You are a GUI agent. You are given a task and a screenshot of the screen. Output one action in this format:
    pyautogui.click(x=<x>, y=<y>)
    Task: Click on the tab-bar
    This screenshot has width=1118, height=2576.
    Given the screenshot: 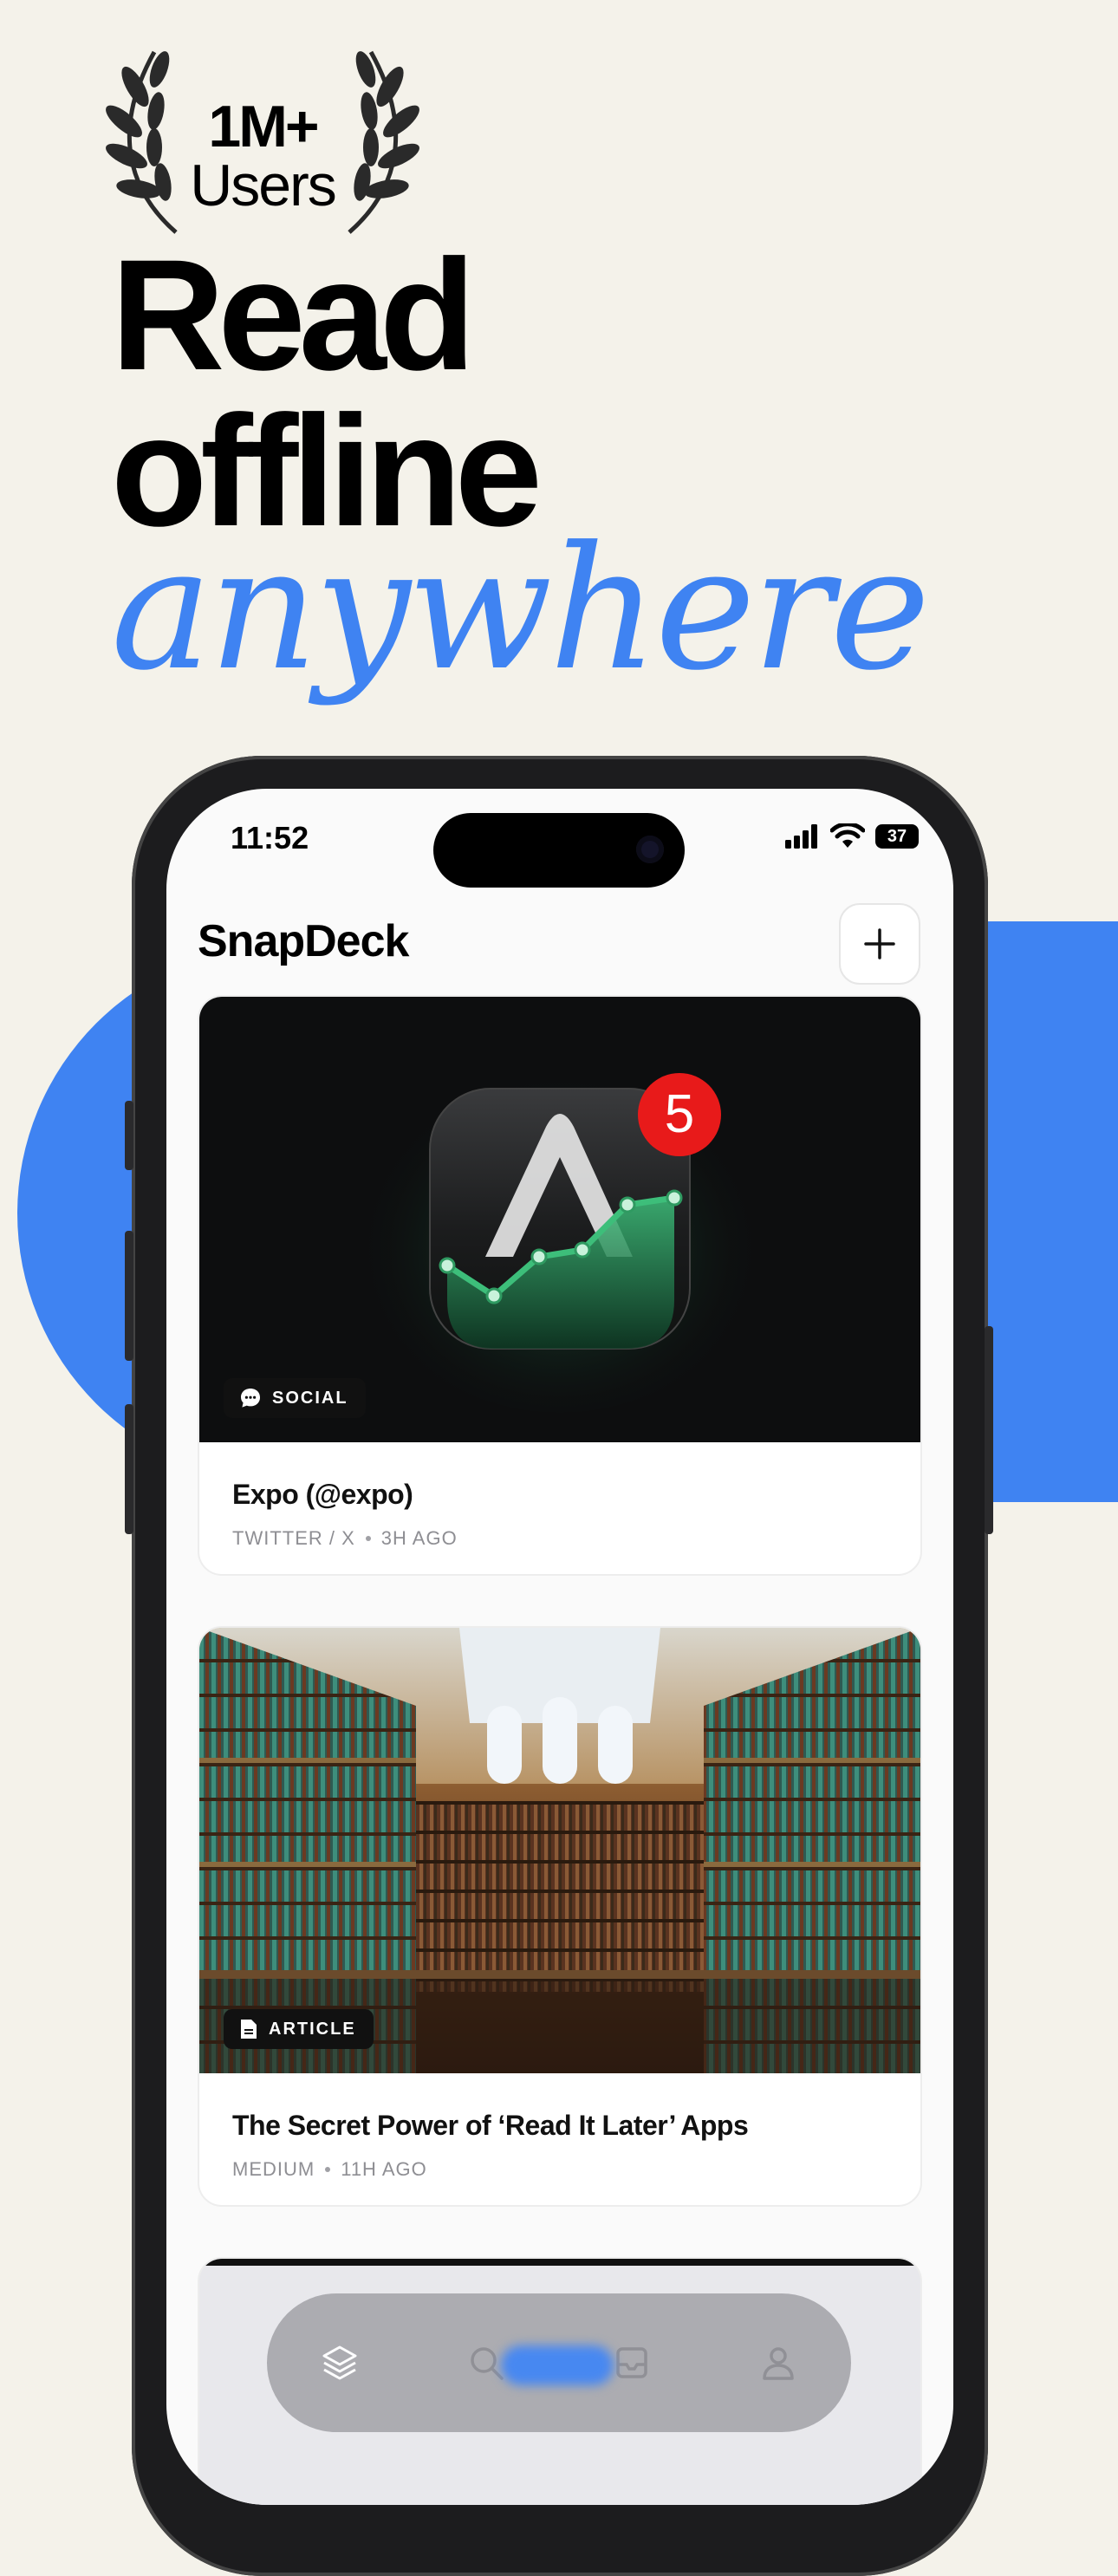 What is the action you would take?
    pyautogui.click(x=559, y=2362)
    